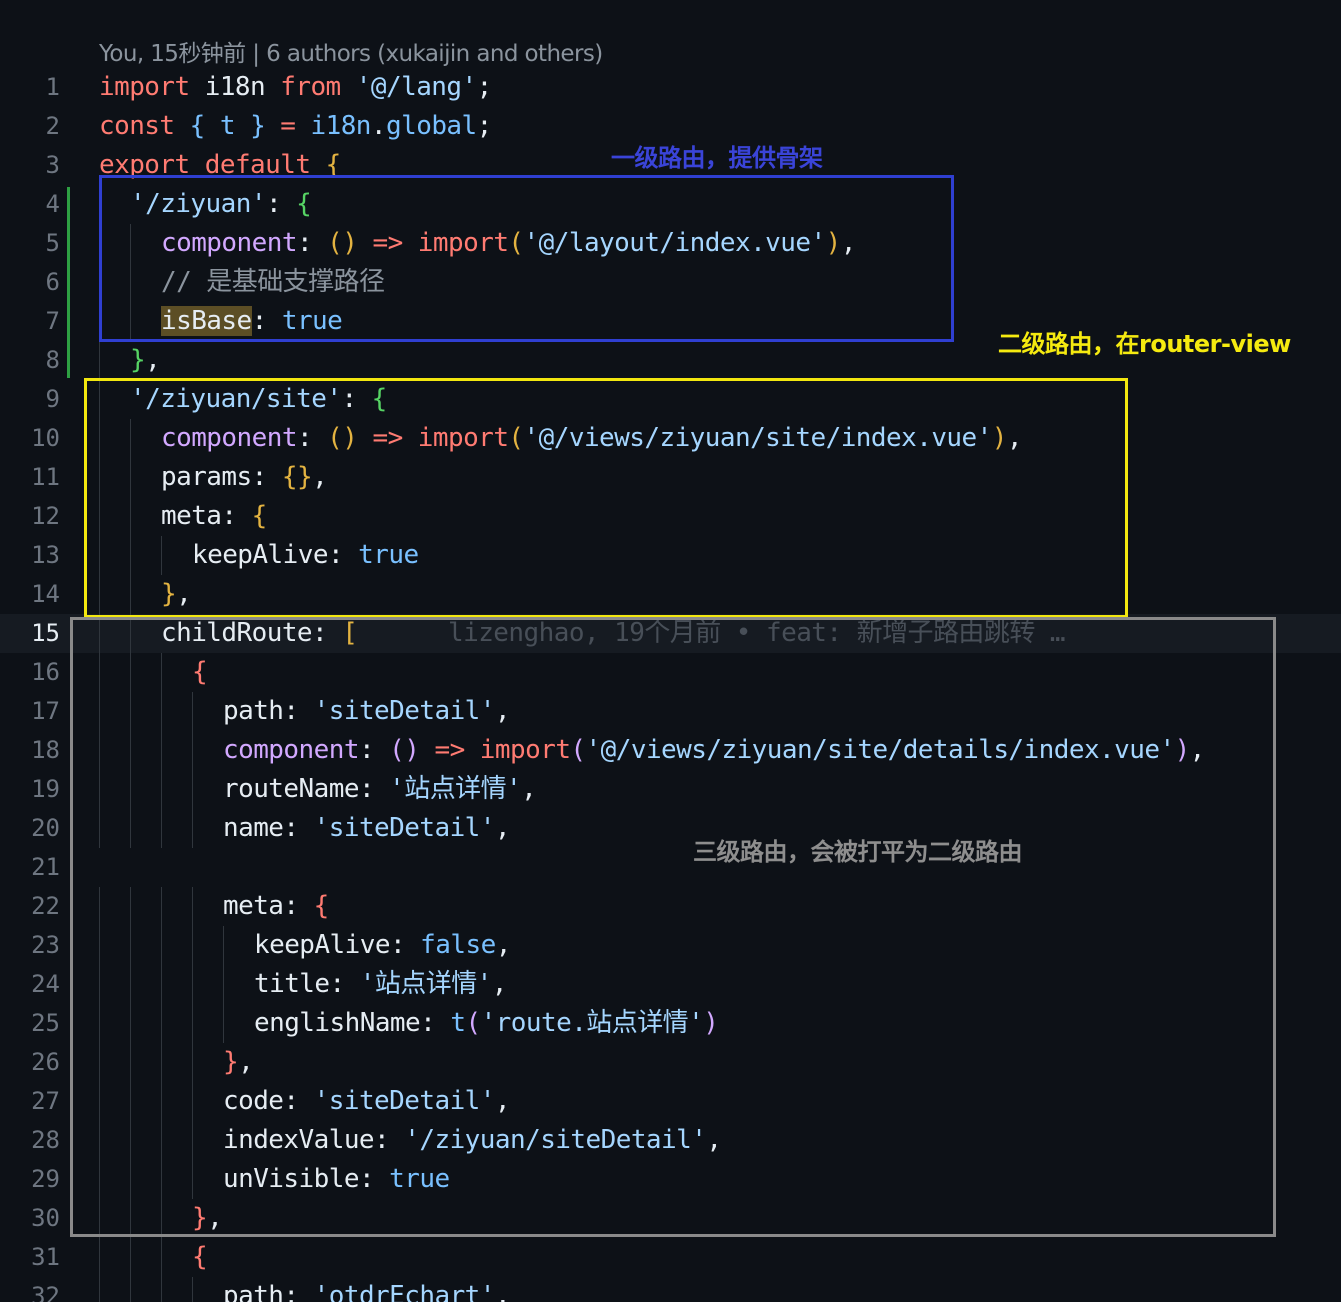 The height and width of the screenshot is (1302, 1341). I want to click on line-number: 14, so click(30, 594).